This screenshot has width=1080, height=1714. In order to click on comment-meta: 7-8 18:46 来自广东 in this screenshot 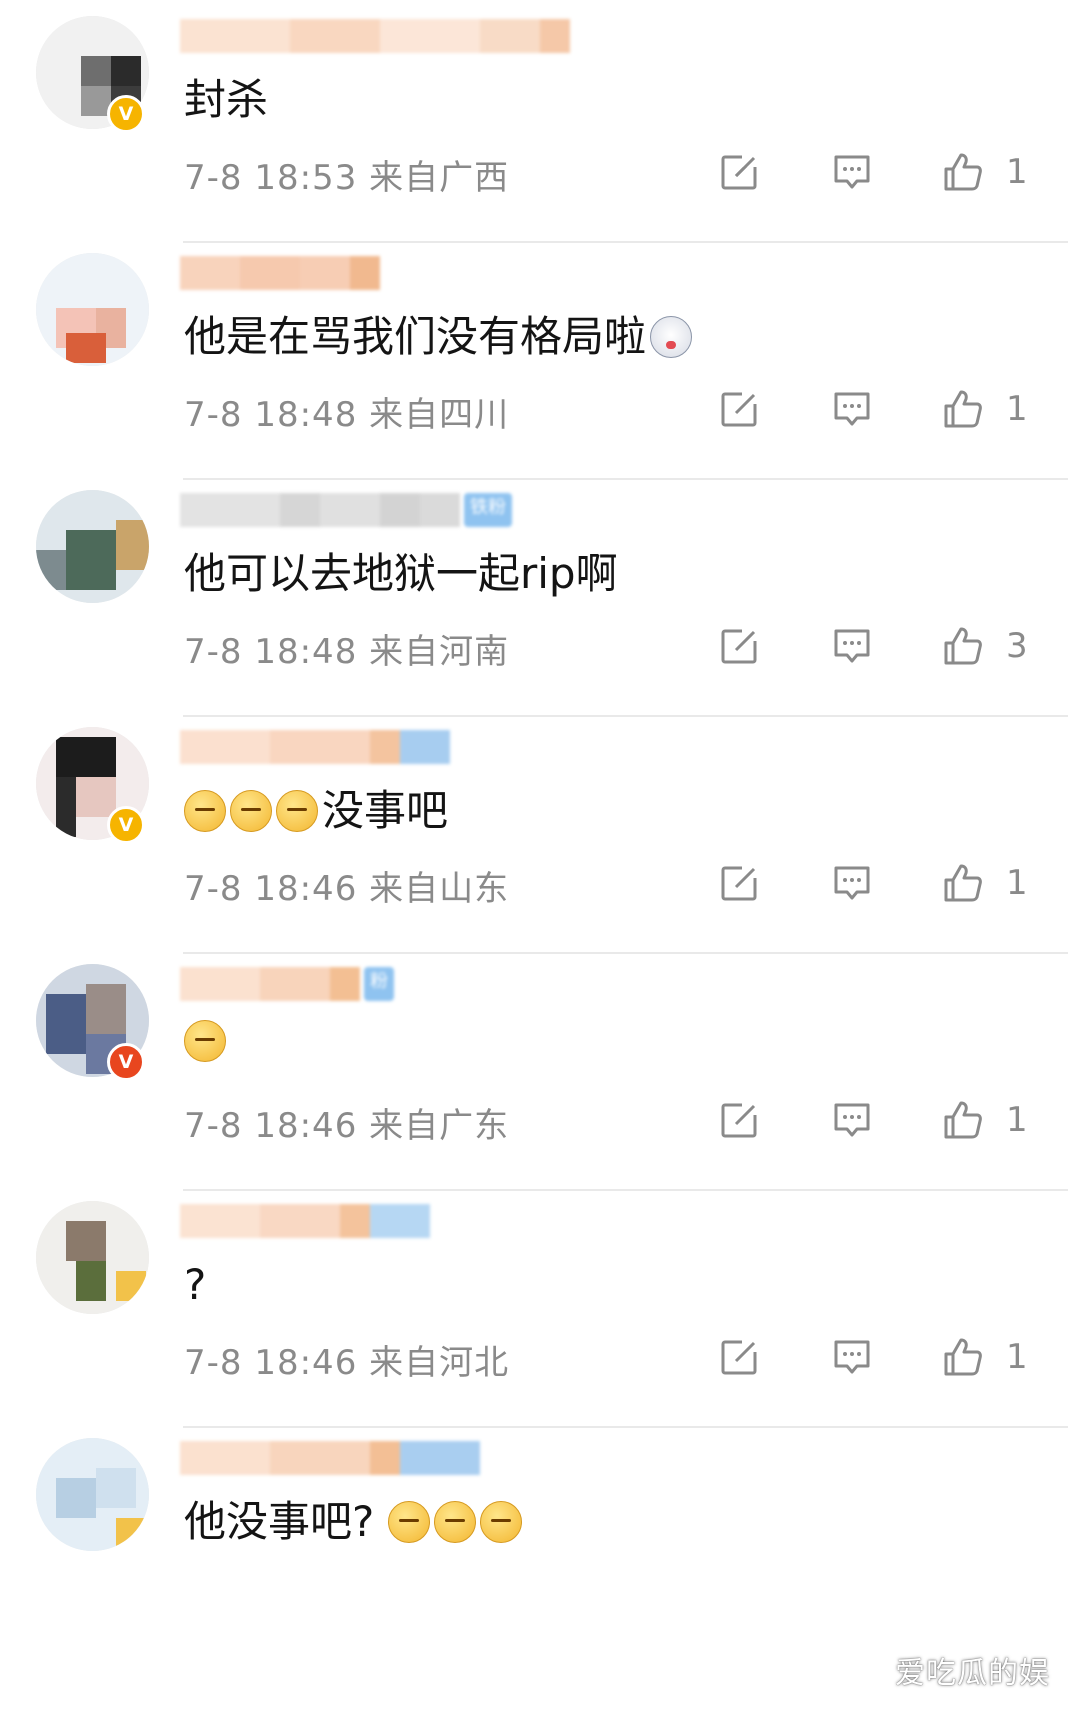, I will do `click(346, 1122)`.